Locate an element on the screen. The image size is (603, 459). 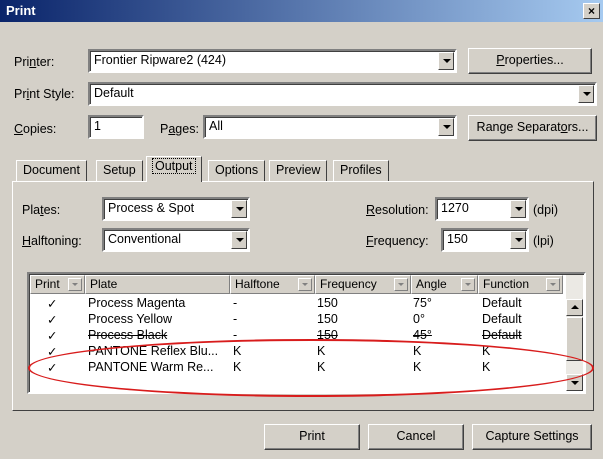
print-style-select: Default is located at coordinates (342, 94).